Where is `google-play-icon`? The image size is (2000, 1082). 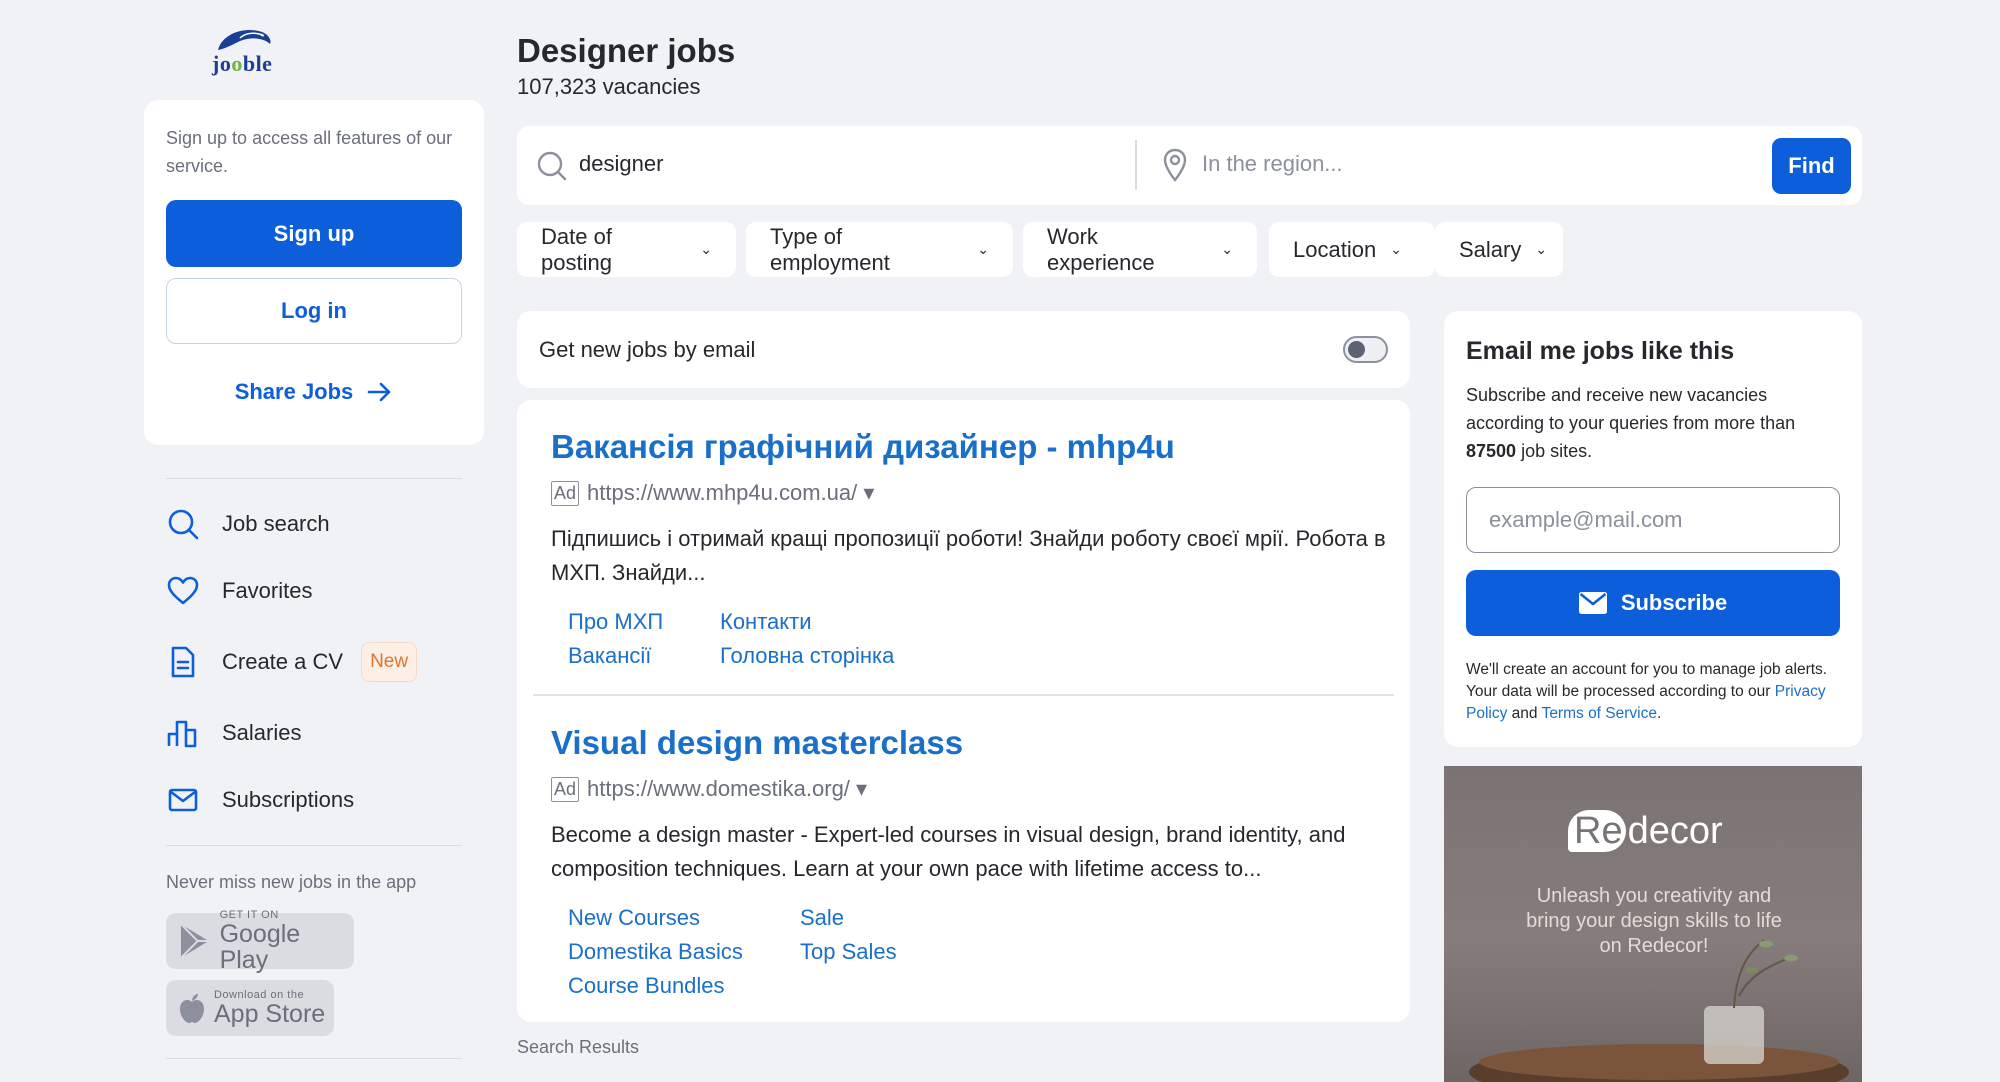
google-play-icon is located at coordinates (194, 941).